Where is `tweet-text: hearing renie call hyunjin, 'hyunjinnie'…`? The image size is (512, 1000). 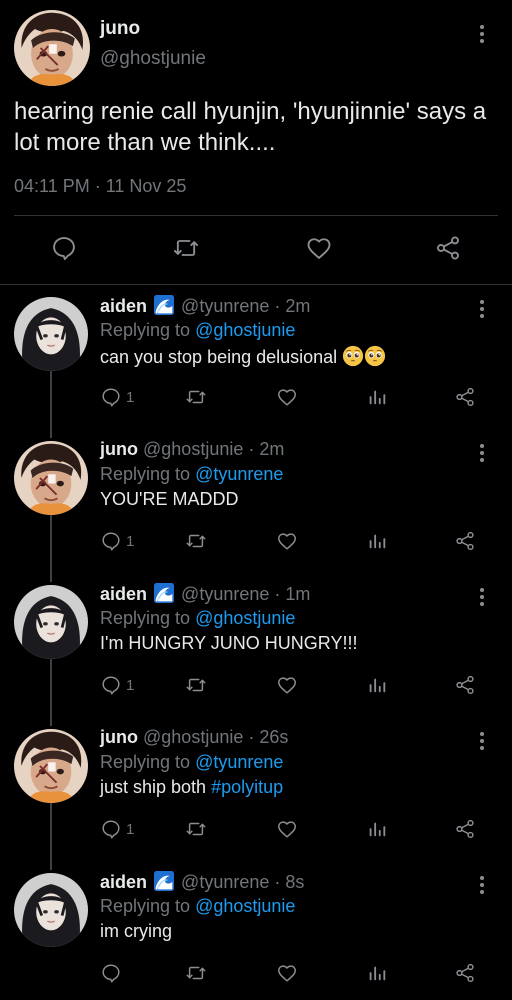 tweet-text: hearing renie call hyunjin, 'hyunjinnie'… is located at coordinates (250, 127).